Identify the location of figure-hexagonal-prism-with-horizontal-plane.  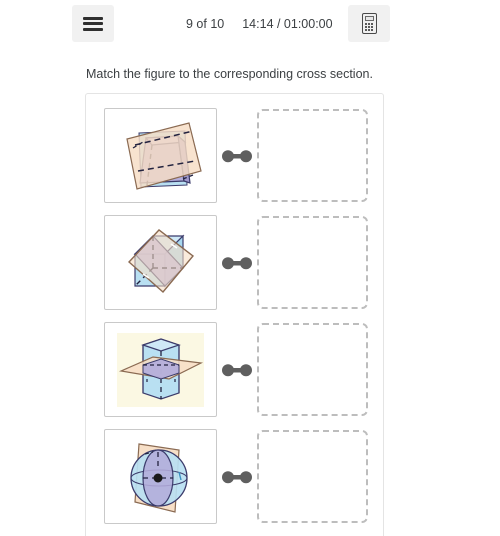
(160, 369).